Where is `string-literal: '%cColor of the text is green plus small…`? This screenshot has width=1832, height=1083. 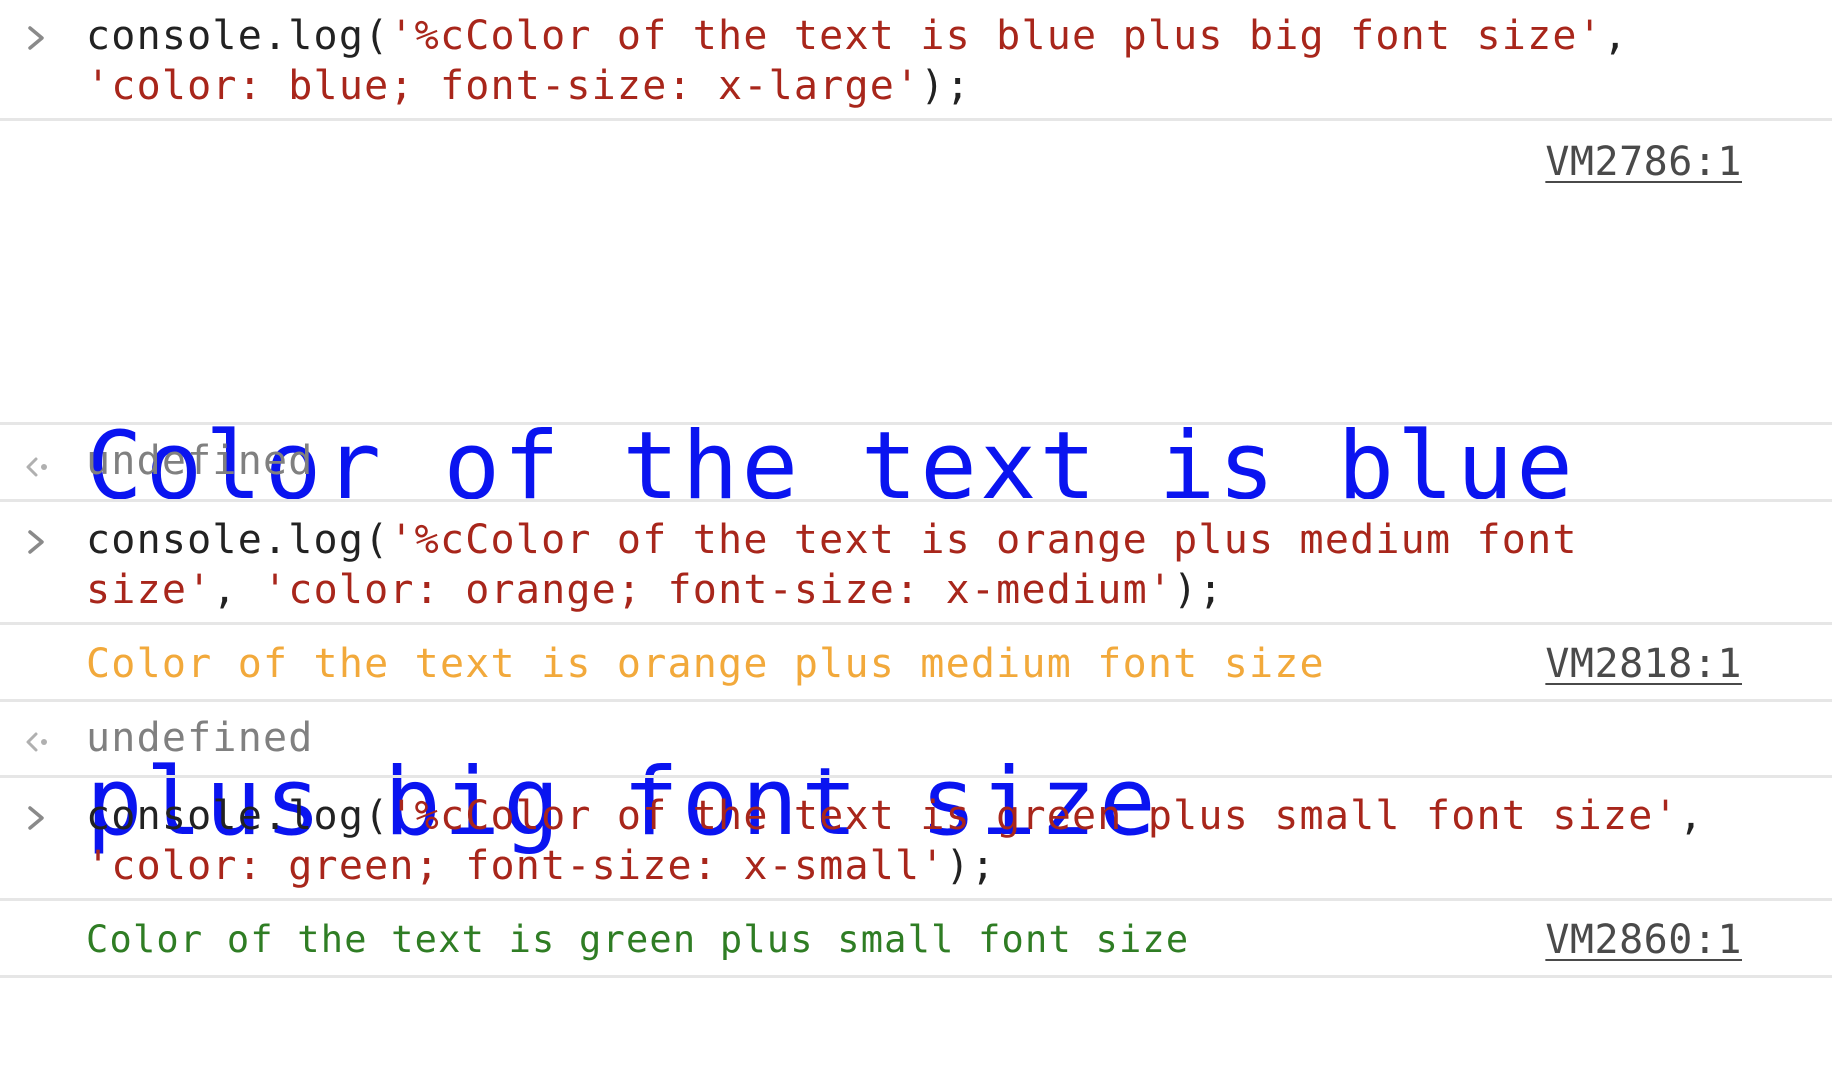
string-literal: '%cColor of the text is green plus small… is located at coordinates (1034, 816).